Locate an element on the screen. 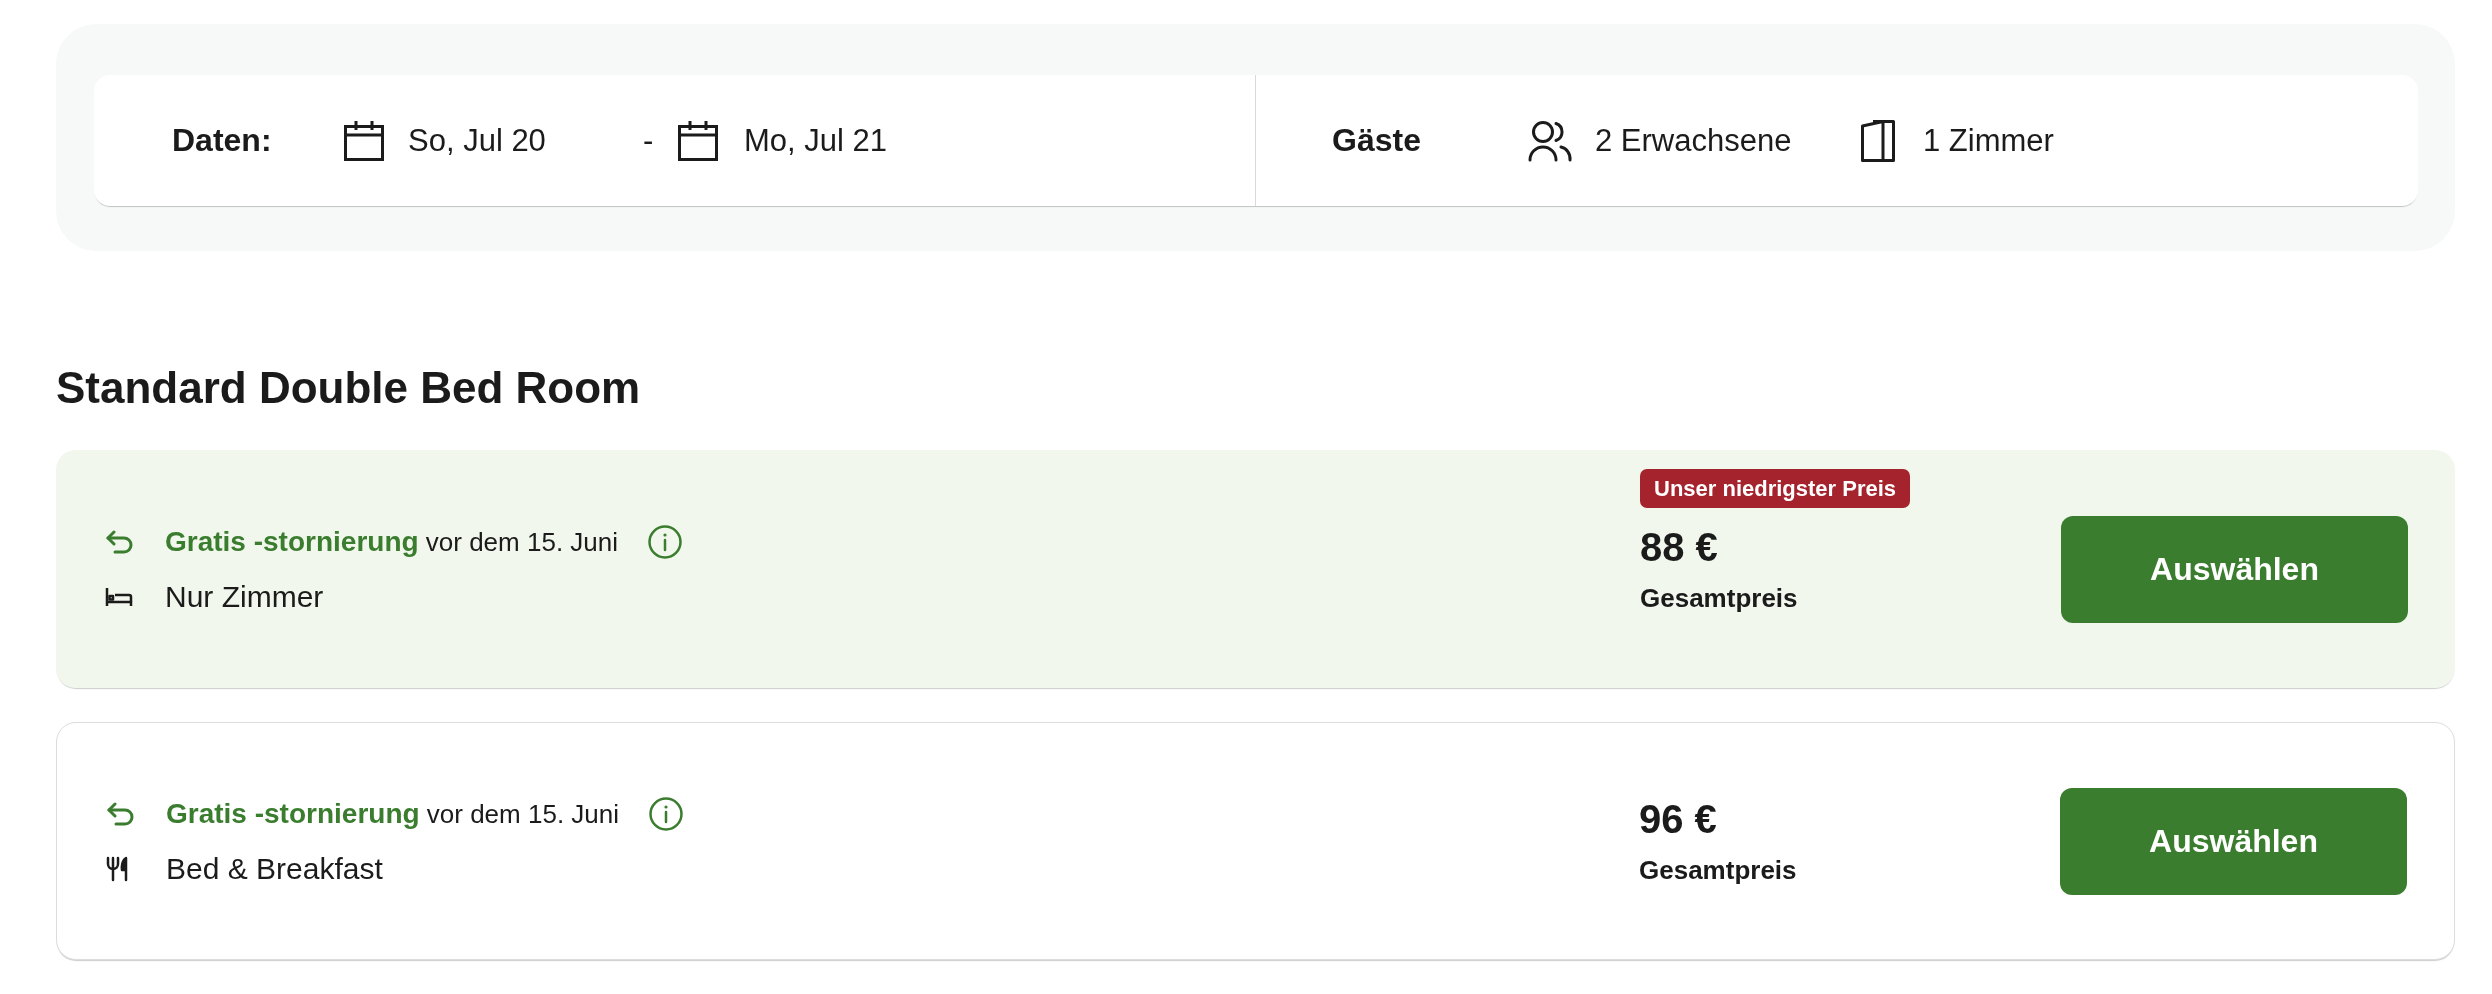 This screenshot has height=994, width=2492. price-text: 88 € is located at coordinates (1679, 547).